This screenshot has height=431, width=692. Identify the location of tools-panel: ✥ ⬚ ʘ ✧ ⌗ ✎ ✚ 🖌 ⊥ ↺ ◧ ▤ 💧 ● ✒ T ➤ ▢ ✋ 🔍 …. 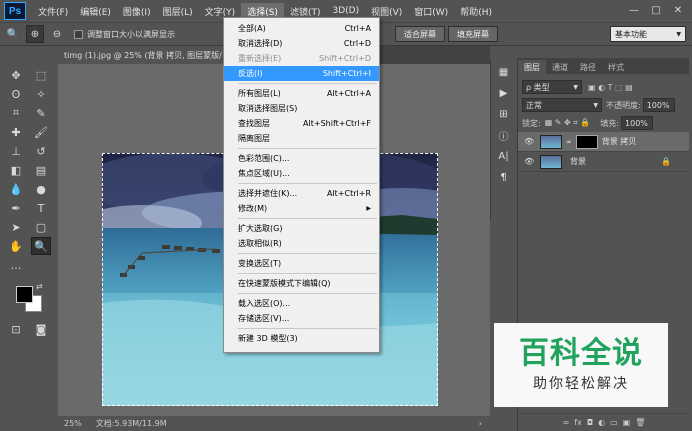
(29, 200).